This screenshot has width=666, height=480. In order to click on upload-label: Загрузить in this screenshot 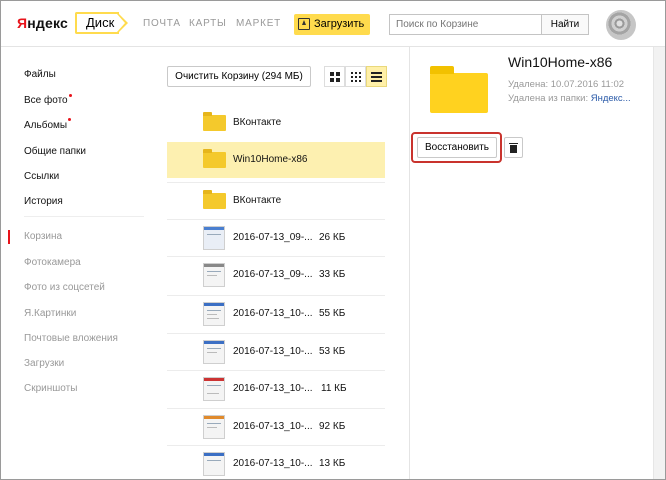, I will do `click(339, 24)`.